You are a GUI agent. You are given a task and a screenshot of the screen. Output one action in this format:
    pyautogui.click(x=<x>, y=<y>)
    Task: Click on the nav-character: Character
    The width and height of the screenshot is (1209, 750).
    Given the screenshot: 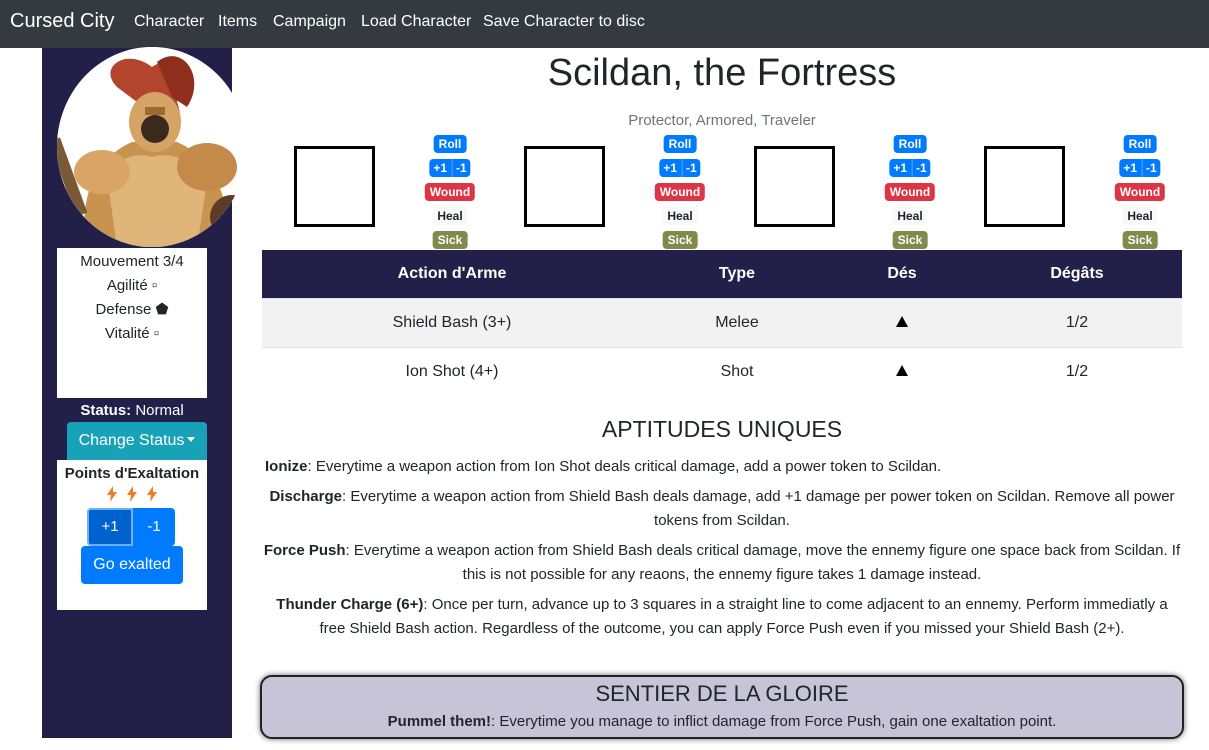 What is the action you would take?
    pyautogui.click(x=169, y=22)
    